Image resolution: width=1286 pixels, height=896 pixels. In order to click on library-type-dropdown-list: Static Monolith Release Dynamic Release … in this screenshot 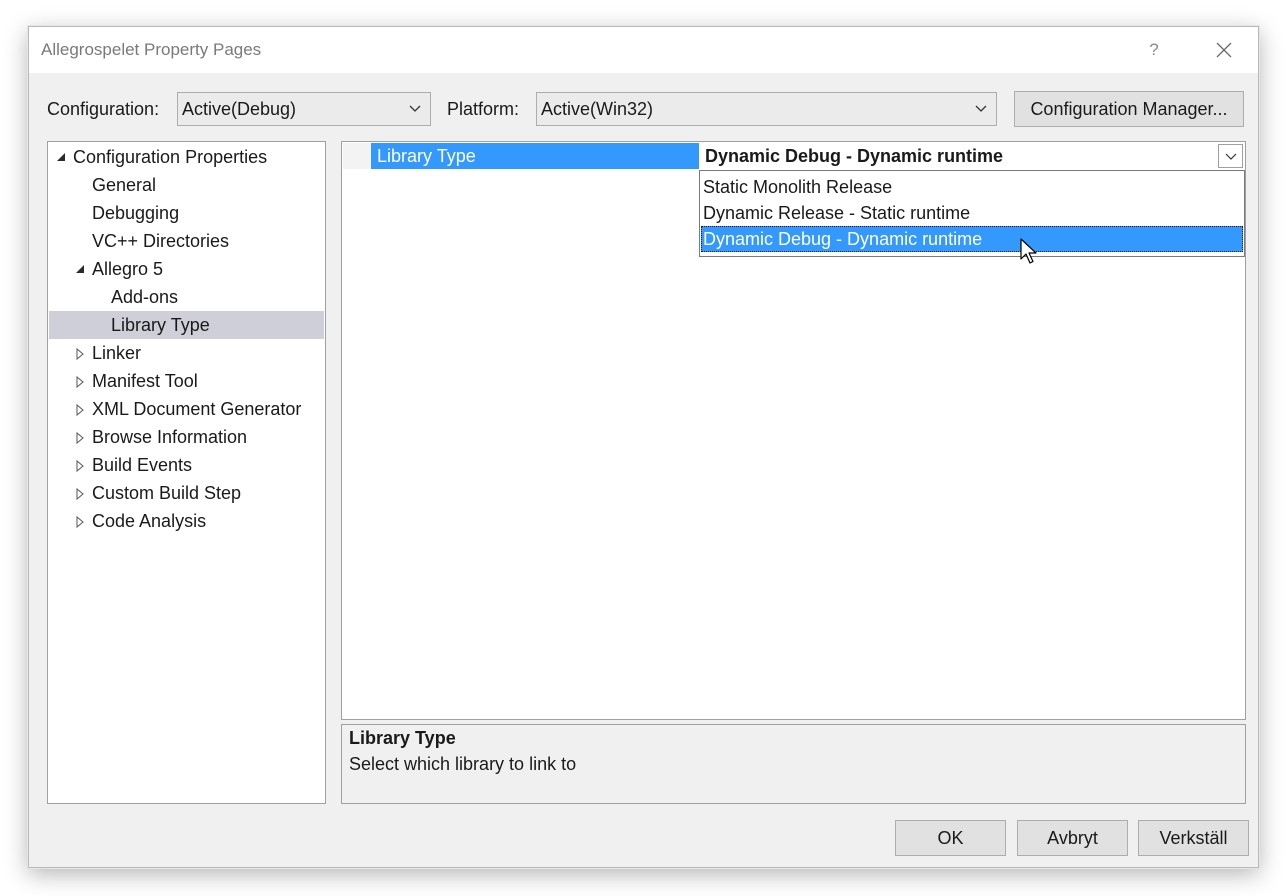, I will do `click(972, 213)`.